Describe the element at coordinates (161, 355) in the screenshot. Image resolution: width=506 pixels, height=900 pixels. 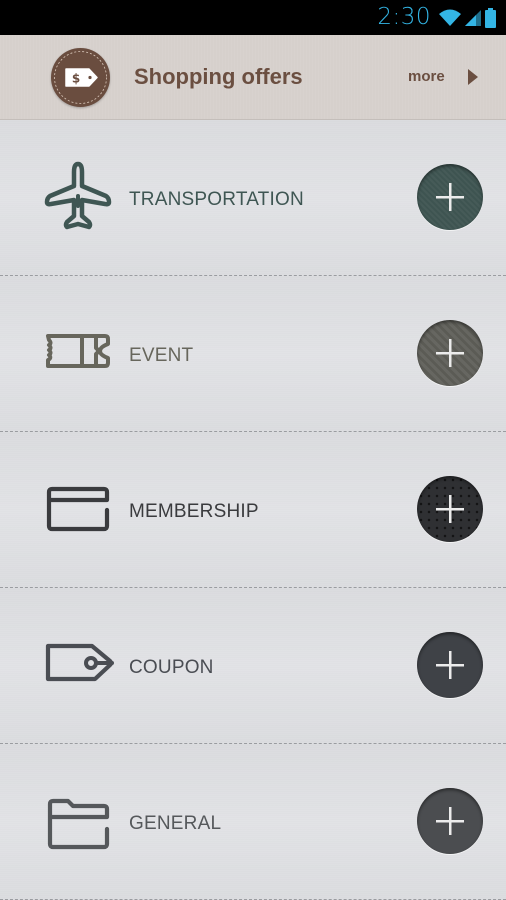
I see `category-label: EVENT` at that location.